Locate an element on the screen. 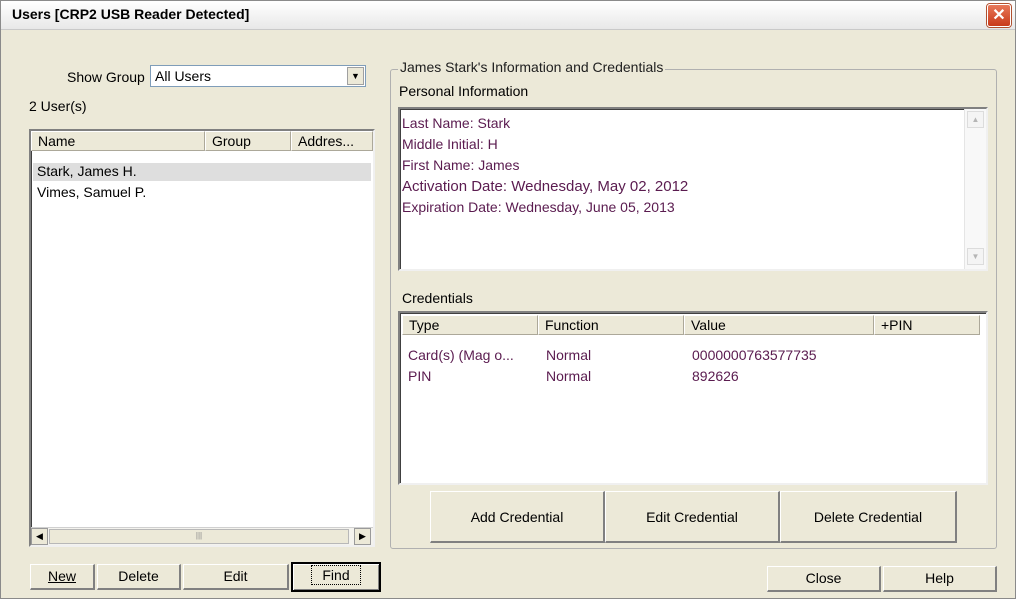  close-icon: ✕ is located at coordinates (999, 15).